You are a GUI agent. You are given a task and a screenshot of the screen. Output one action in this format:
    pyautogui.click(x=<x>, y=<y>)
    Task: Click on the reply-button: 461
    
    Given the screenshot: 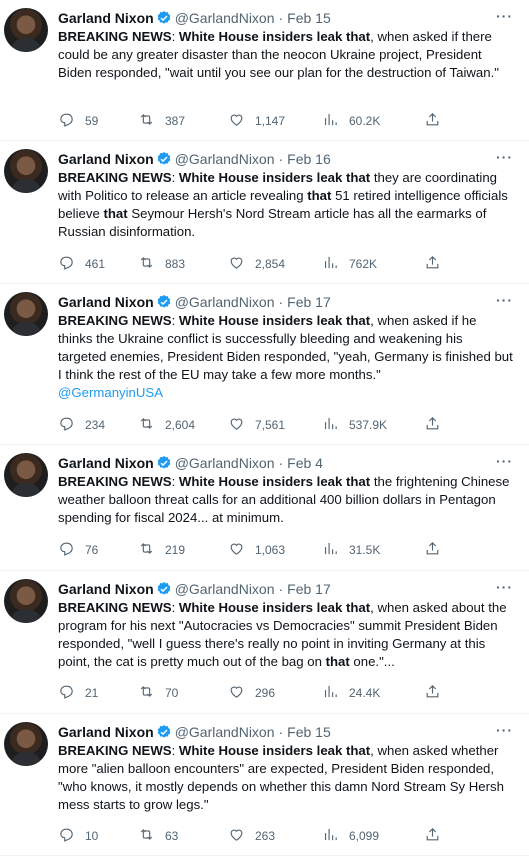 What is the action you would take?
    pyautogui.click(x=81, y=264)
    